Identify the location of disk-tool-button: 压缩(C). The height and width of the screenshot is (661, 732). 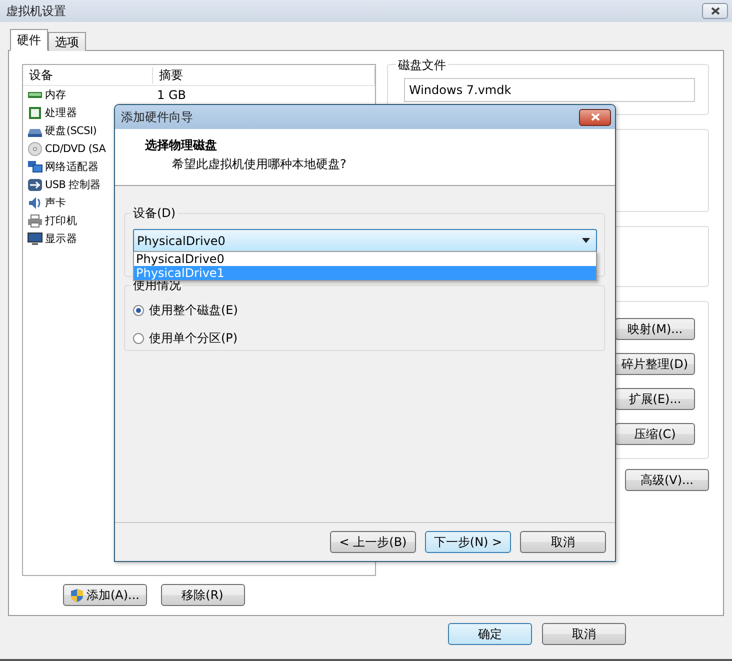
(655, 434).